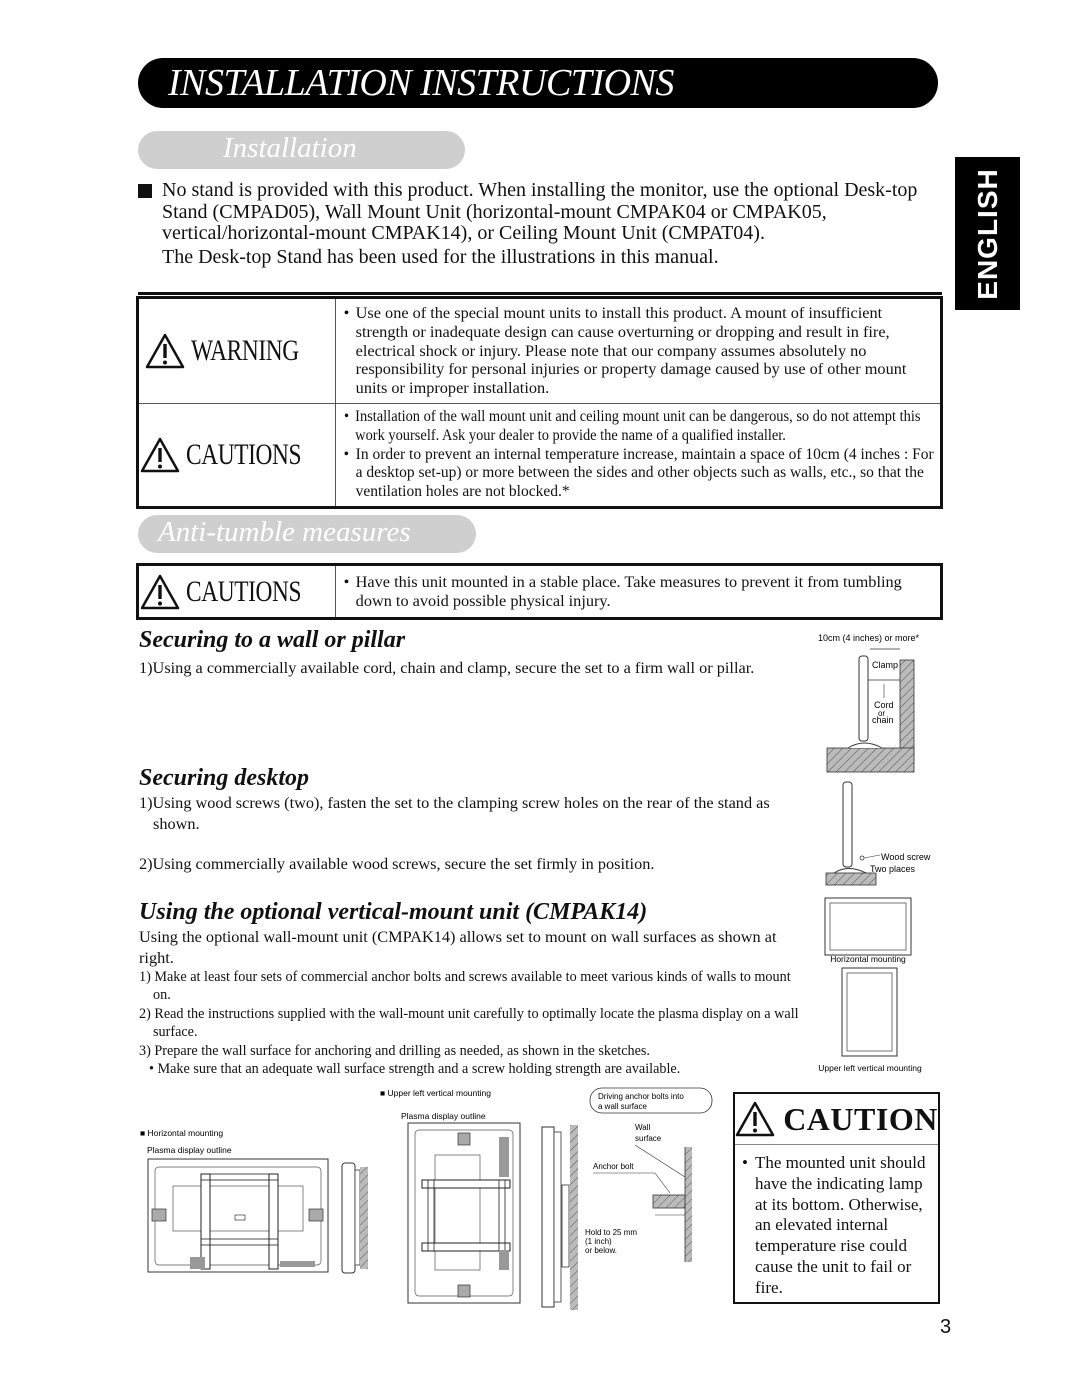  I want to click on section-heading-installation: Installation, so click(301, 150).